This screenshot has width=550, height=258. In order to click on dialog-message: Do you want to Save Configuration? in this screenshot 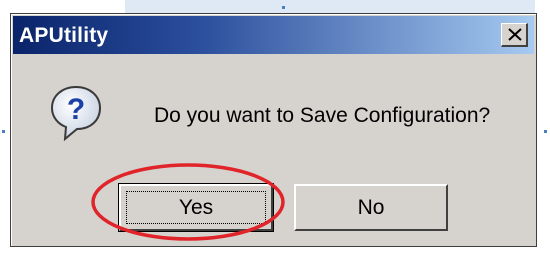, I will do `click(322, 115)`.